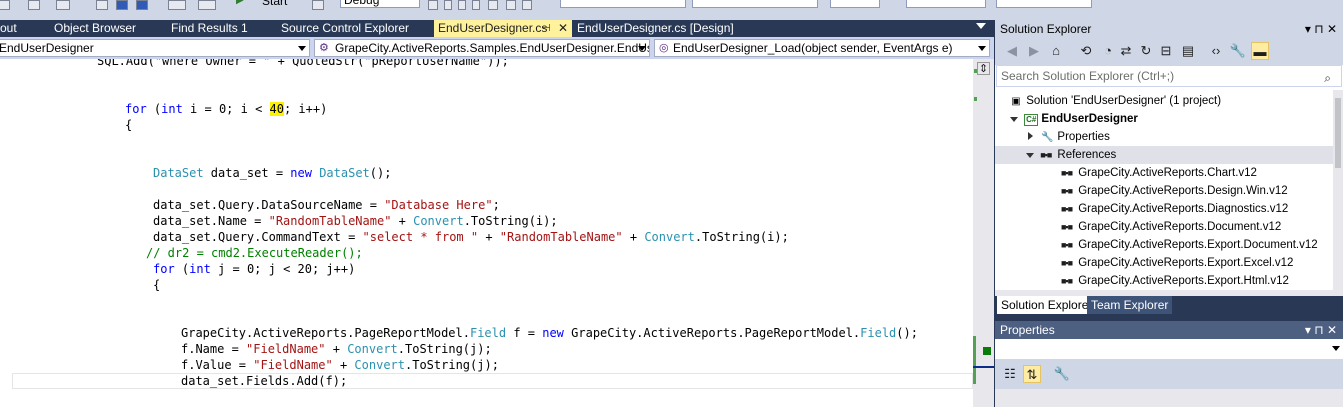 The width and height of the screenshot is (1343, 407). I want to click on sync-icon: ⇄, so click(1126, 51).